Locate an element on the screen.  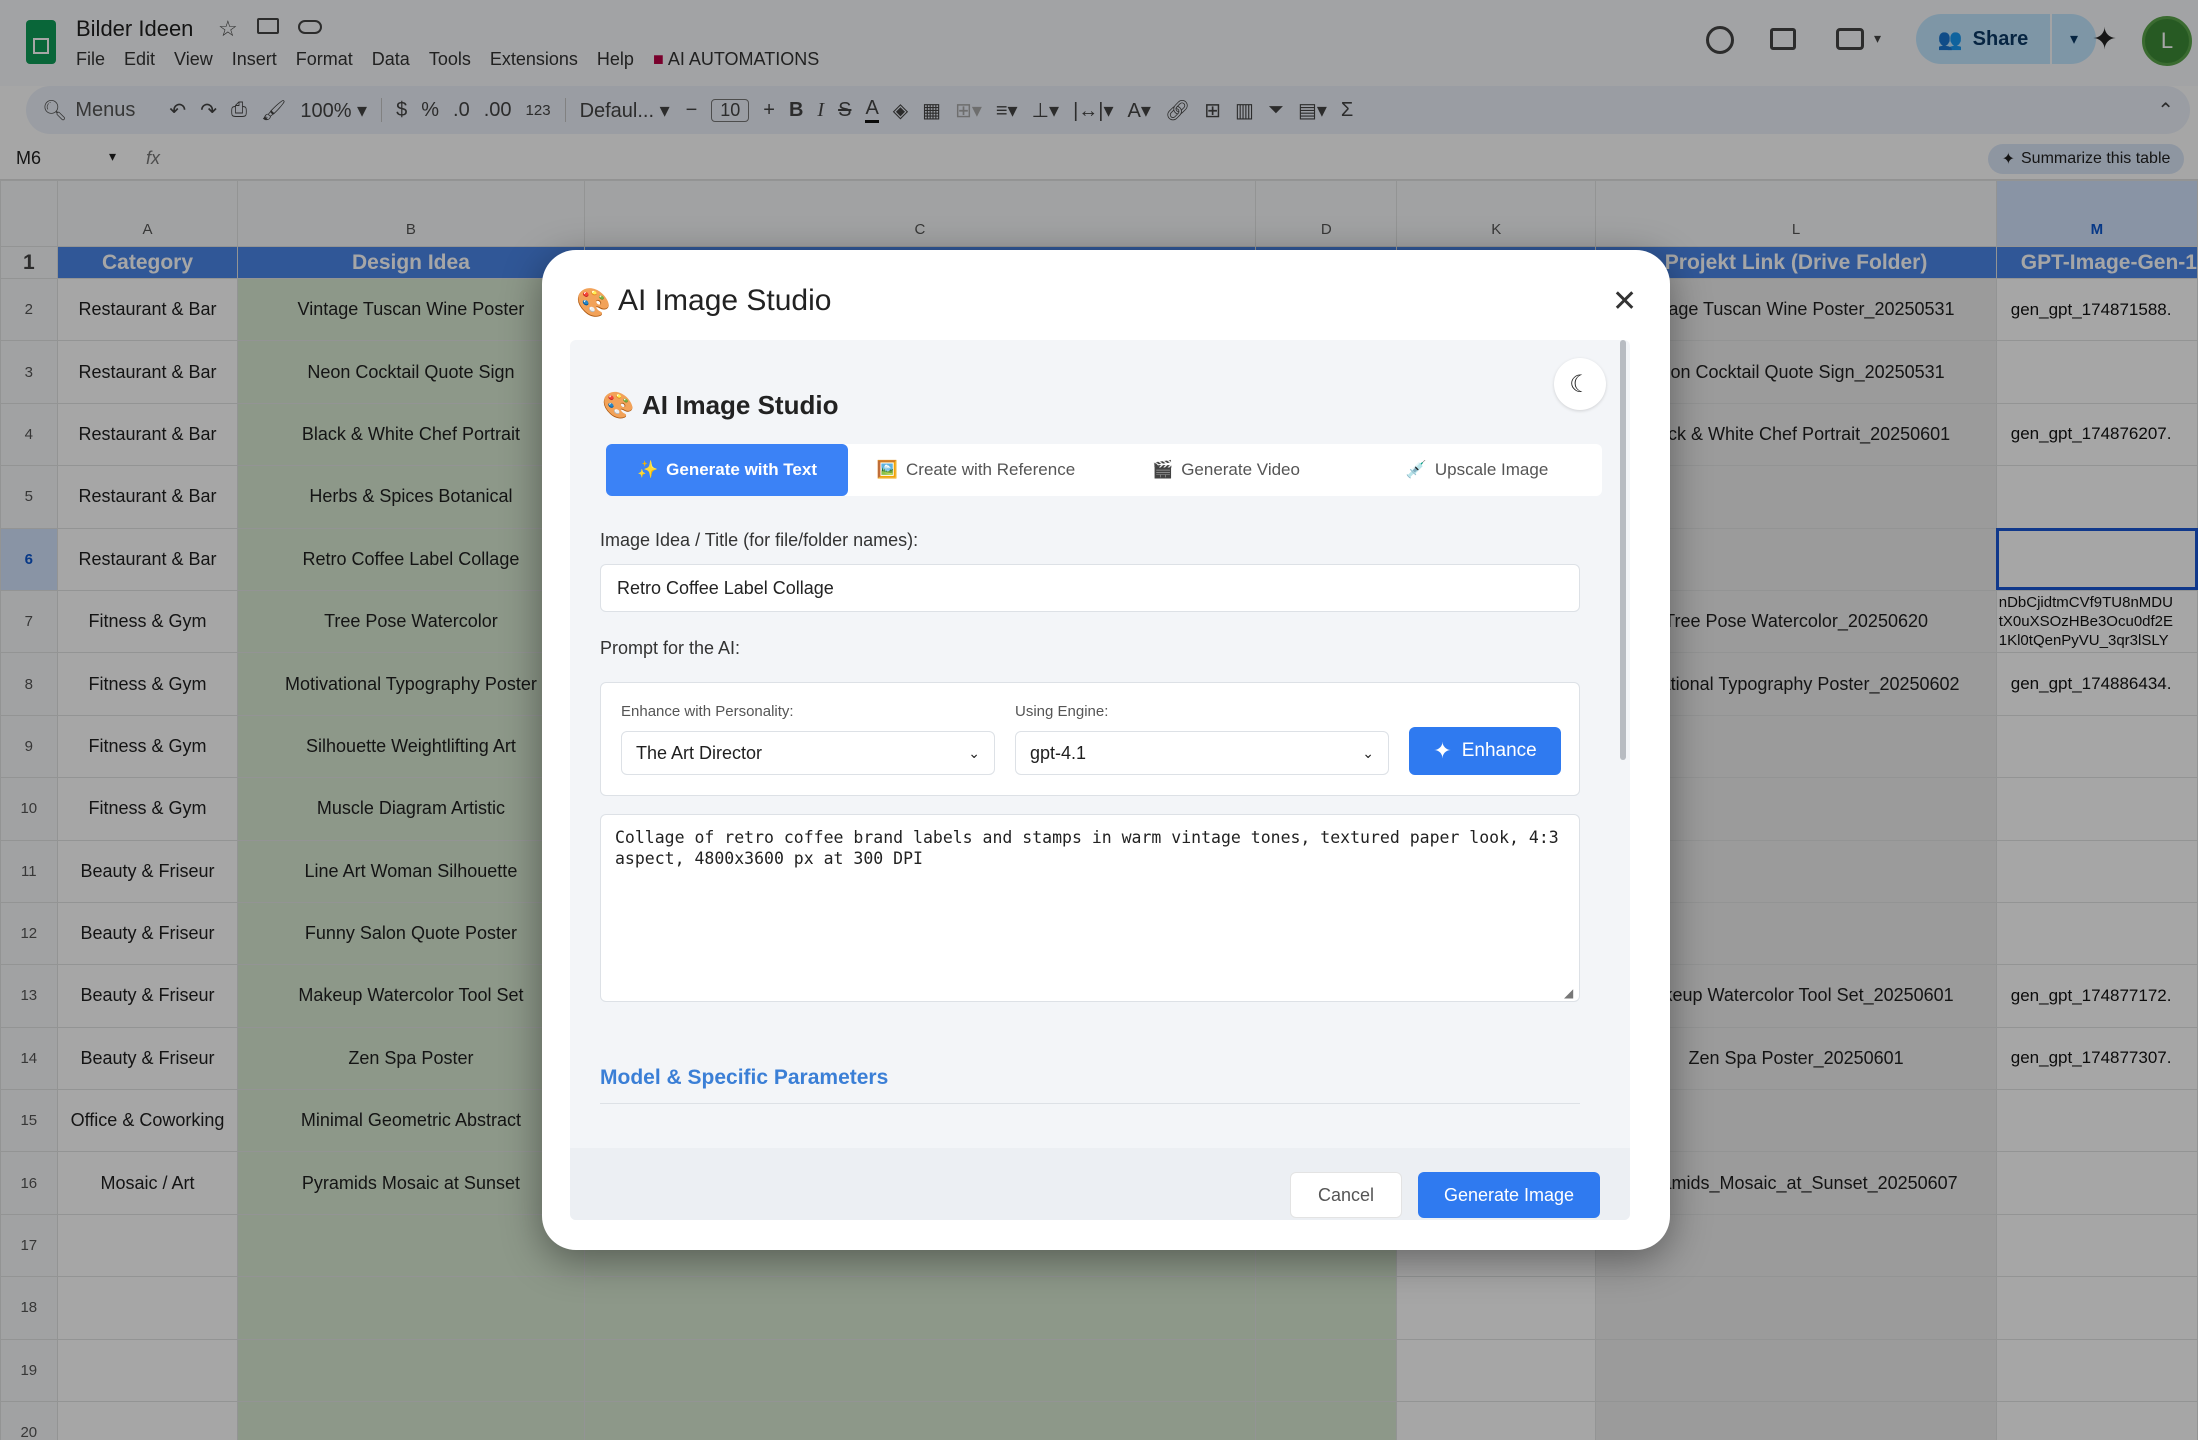
prompt-label: Prompt for the AI: is located at coordinates (670, 648).